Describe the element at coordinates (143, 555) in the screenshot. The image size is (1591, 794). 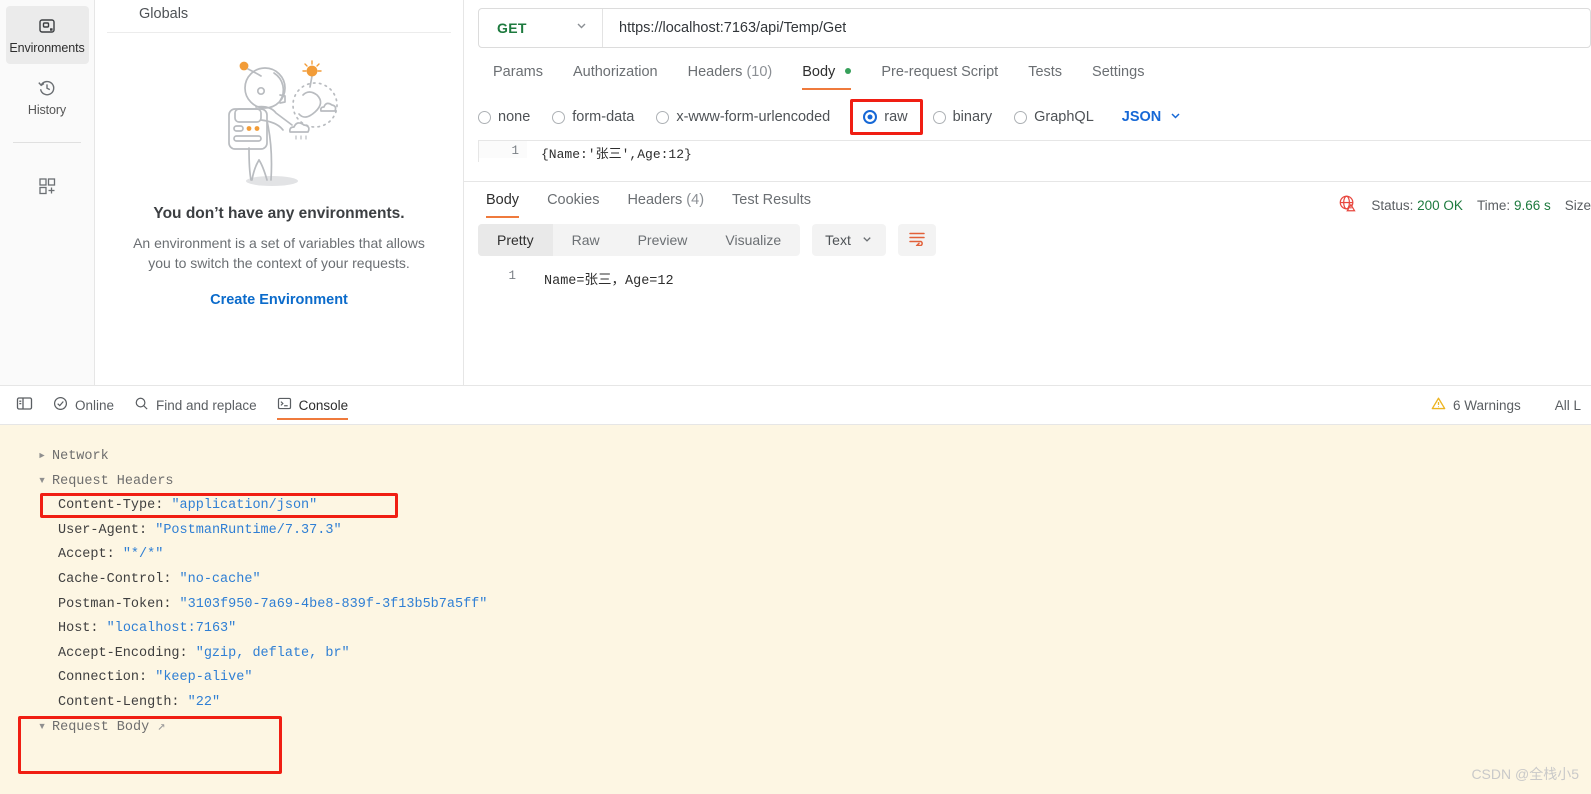
I see `header-value: "*/*"` at that location.